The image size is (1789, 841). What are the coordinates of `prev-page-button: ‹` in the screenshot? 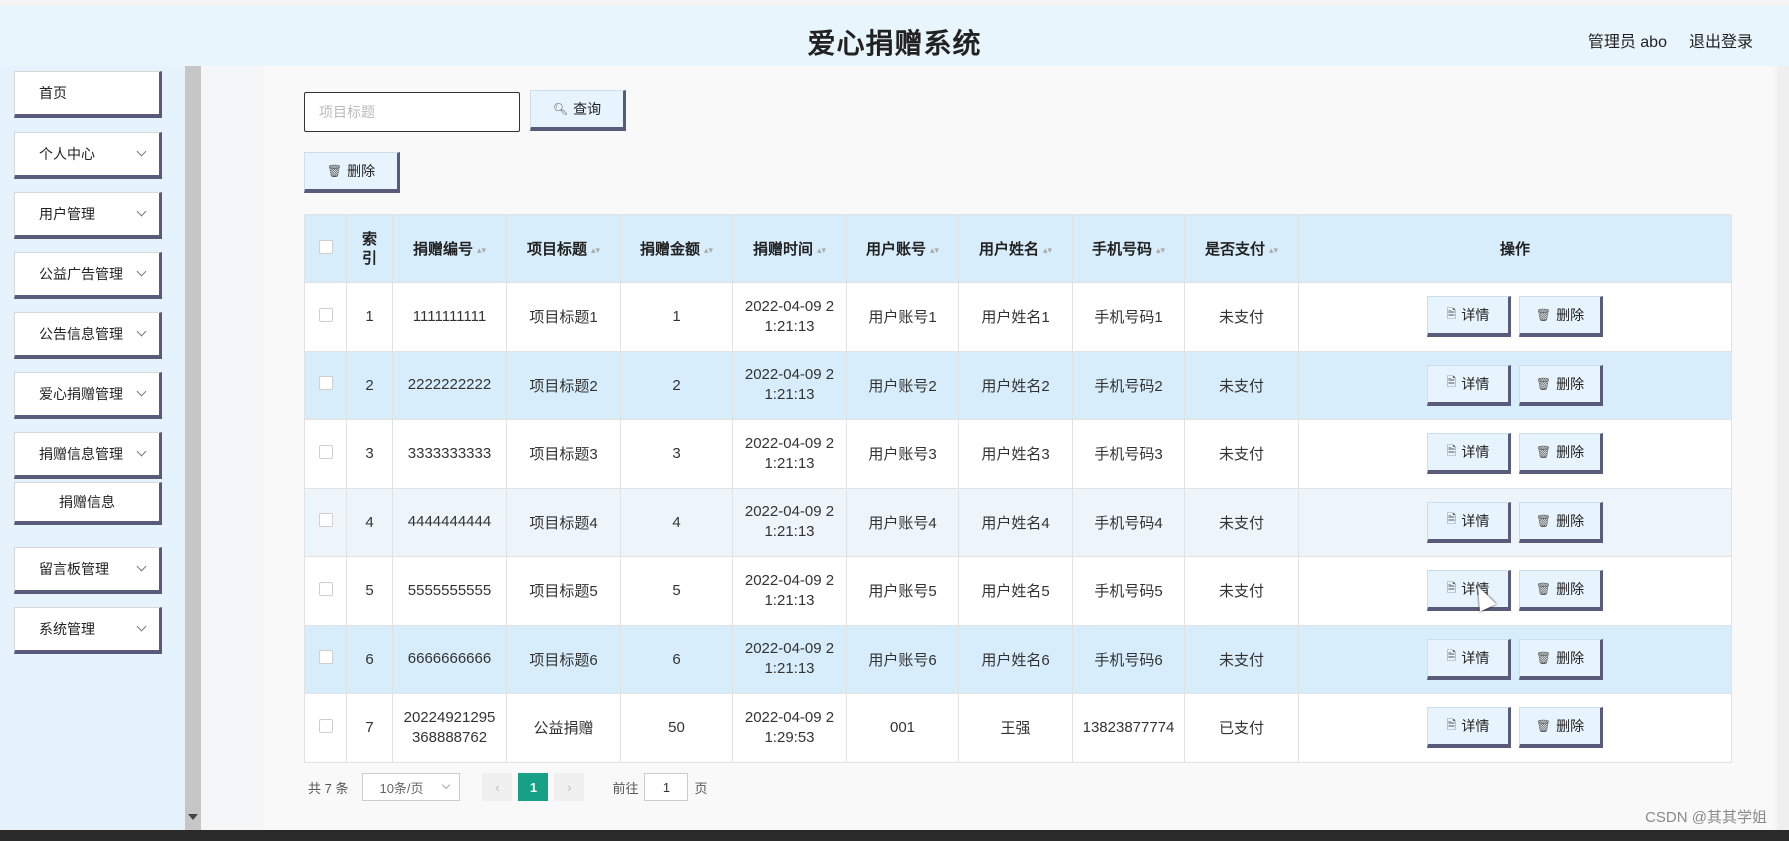 It's located at (497, 787).